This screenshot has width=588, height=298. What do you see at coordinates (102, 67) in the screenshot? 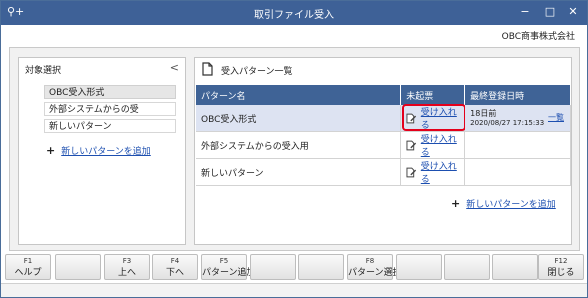
I see `target-selection-header: 対象選択 <` at bounding box center [102, 67].